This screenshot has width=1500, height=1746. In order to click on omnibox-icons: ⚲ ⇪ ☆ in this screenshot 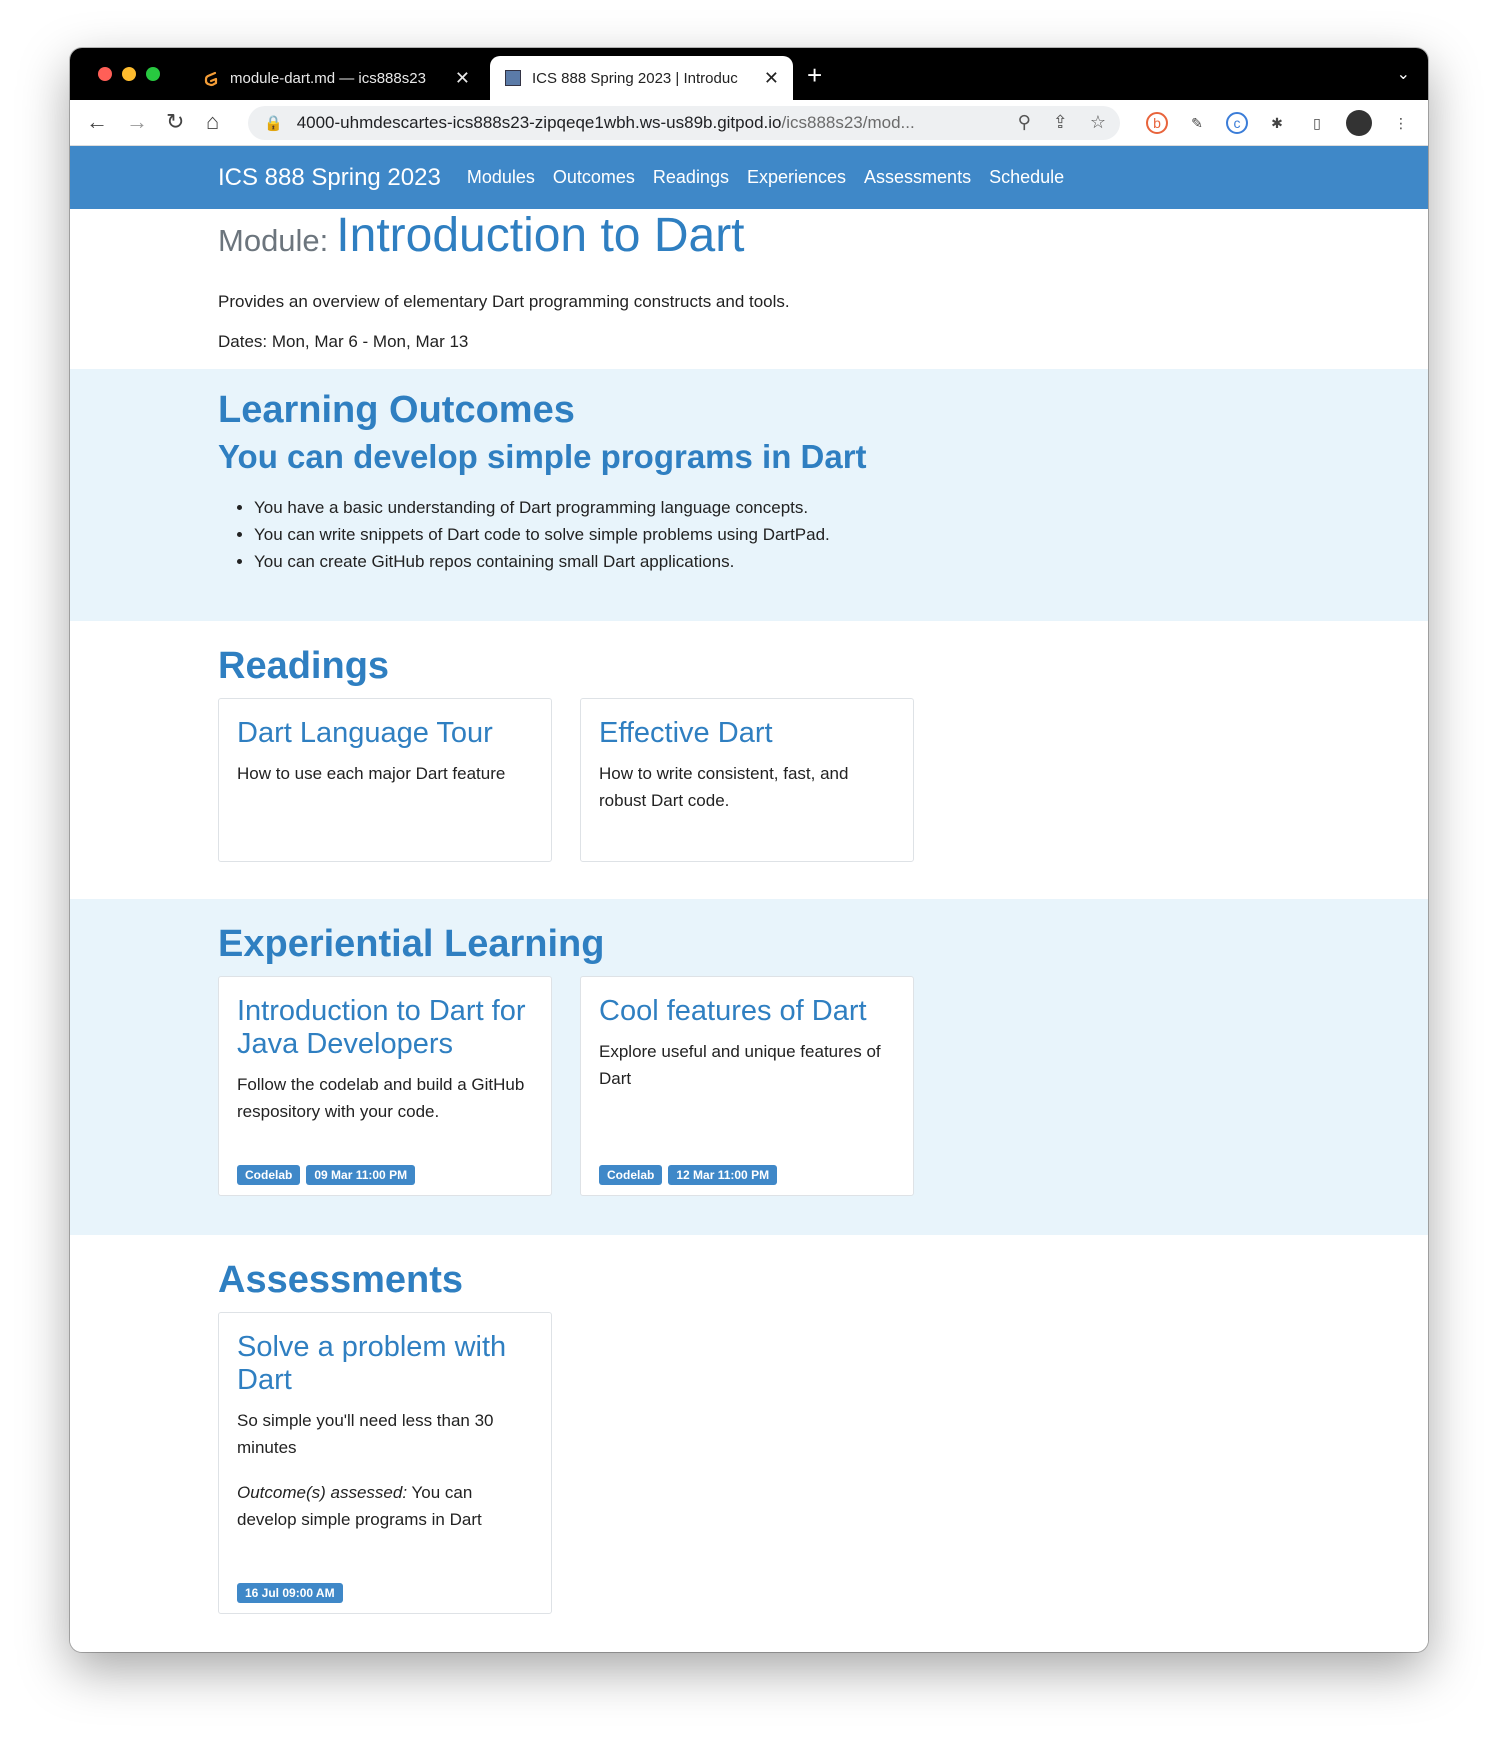, I will do `click(1062, 122)`.